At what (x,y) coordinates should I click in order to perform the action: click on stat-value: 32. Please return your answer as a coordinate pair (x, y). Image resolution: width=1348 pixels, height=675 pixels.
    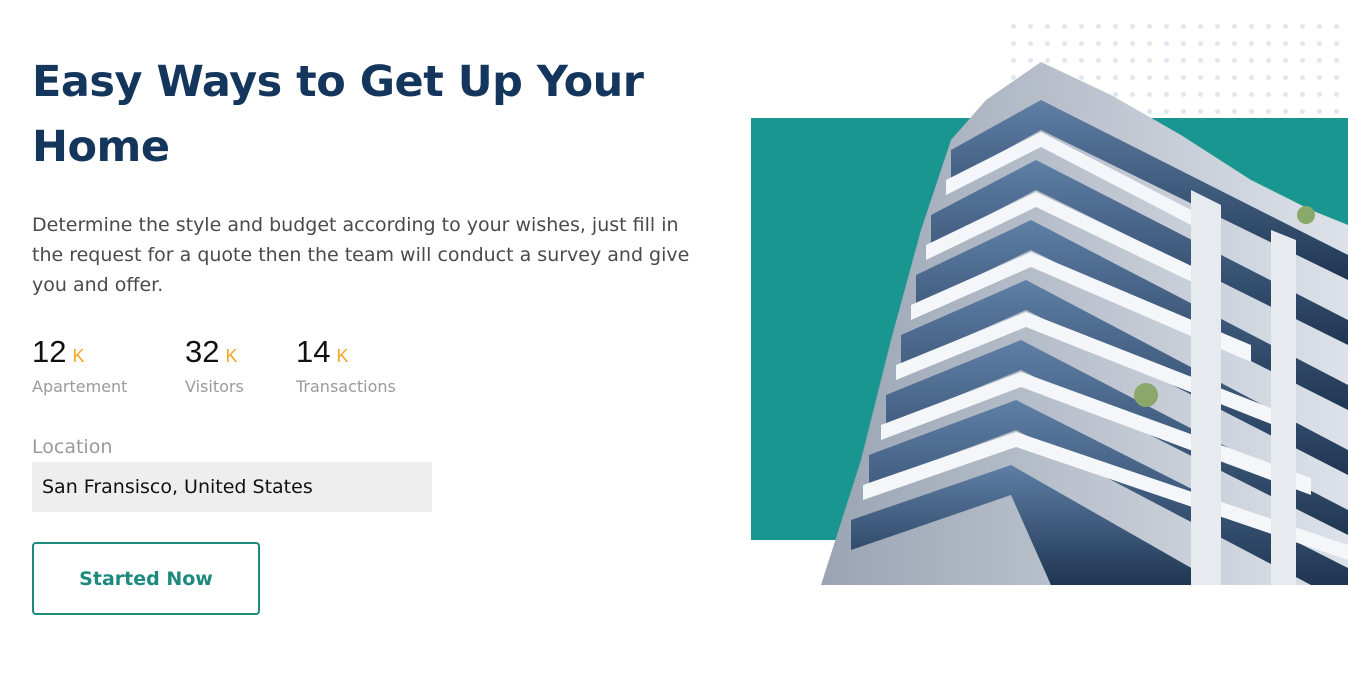
    Looking at the image, I should click on (202, 351).